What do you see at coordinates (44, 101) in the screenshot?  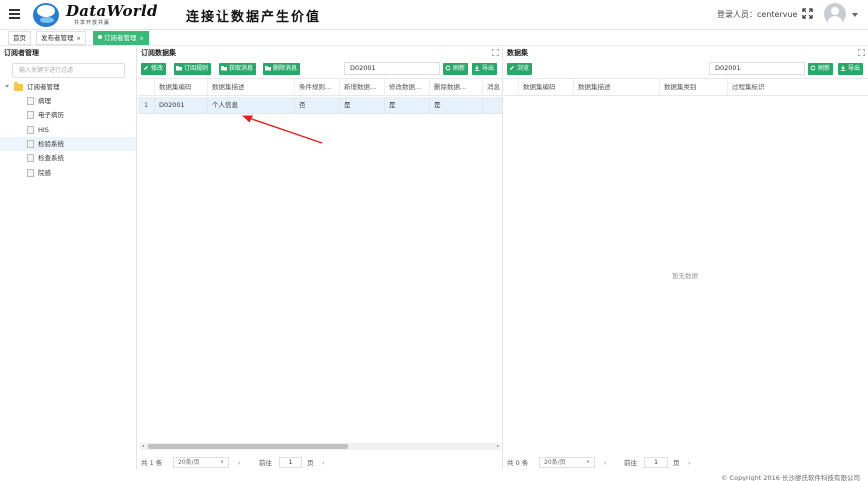 I see `tree-item-label: 病理` at bounding box center [44, 101].